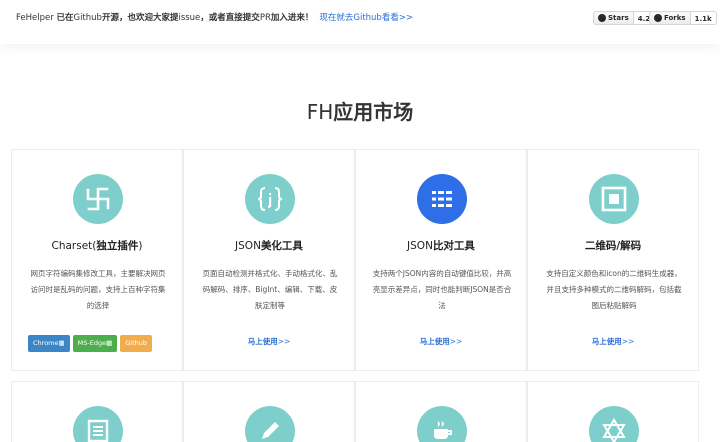  What do you see at coordinates (265, 18) in the screenshot?
I see `notice-text: PR` at bounding box center [265, 18].